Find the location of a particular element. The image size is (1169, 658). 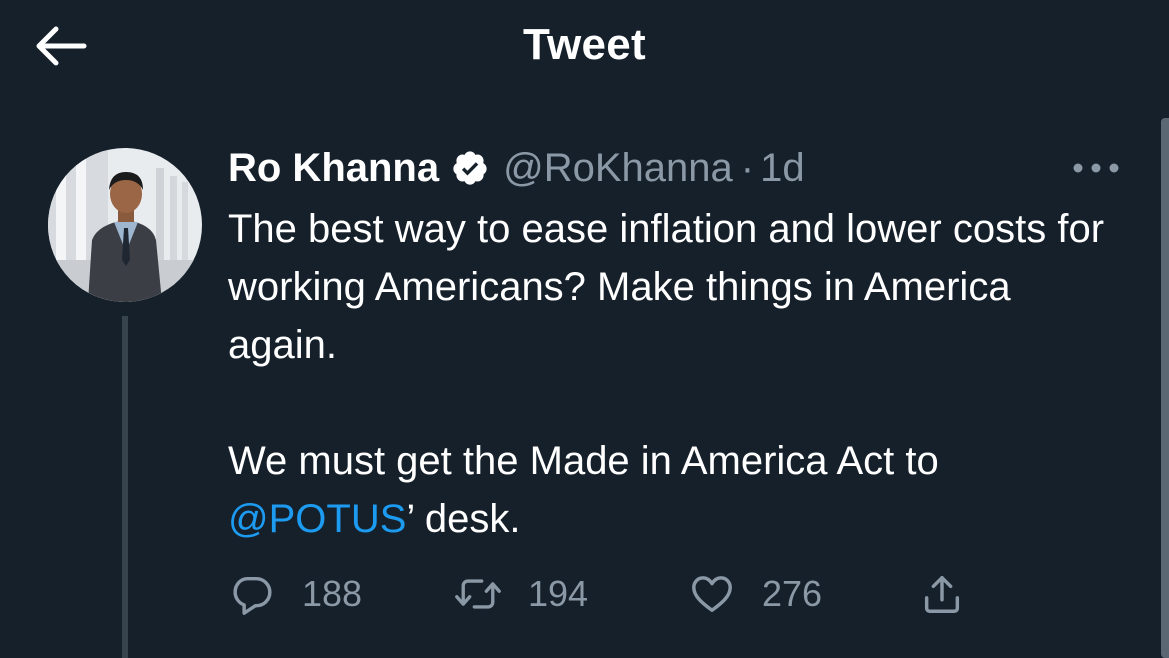

author-name: Ro Khanna is located at coordinates (333, 168).